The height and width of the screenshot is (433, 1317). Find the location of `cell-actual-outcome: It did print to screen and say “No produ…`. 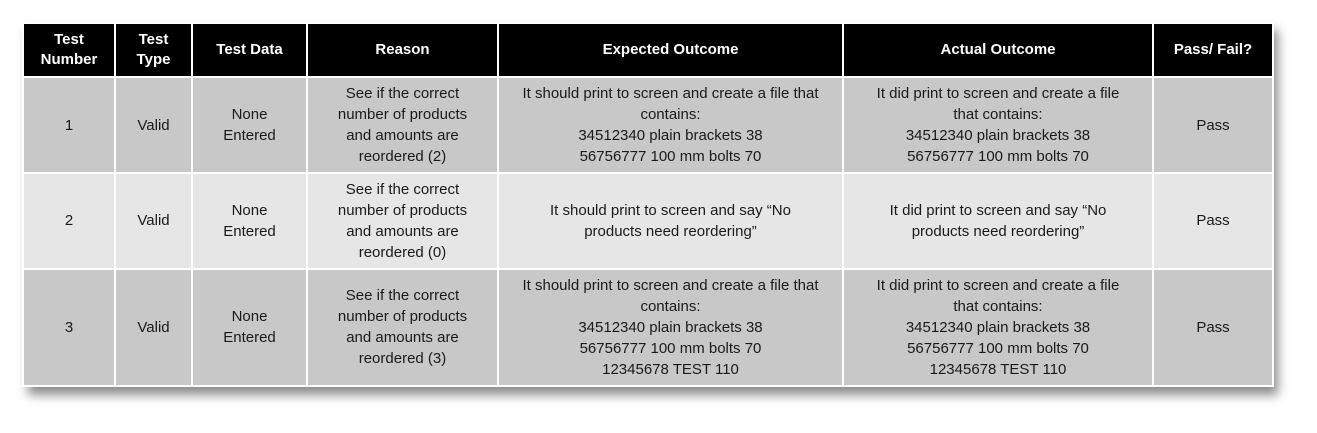

cell-actual-outcome: It did print to screen and say “No produ… is located at coordinates (998, 221).